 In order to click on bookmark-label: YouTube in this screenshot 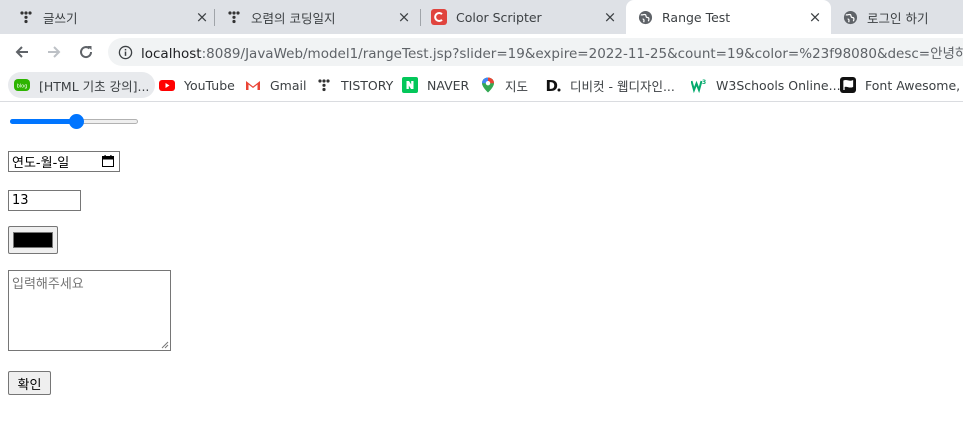, I will do `click(209, 85)`.